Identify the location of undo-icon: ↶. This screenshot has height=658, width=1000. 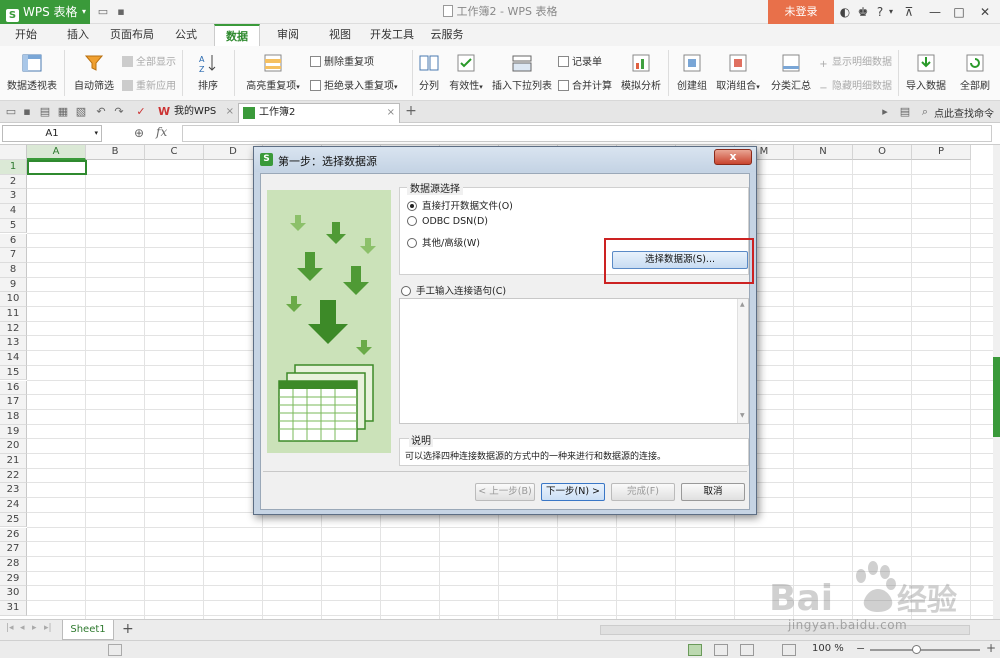
(101, 112).